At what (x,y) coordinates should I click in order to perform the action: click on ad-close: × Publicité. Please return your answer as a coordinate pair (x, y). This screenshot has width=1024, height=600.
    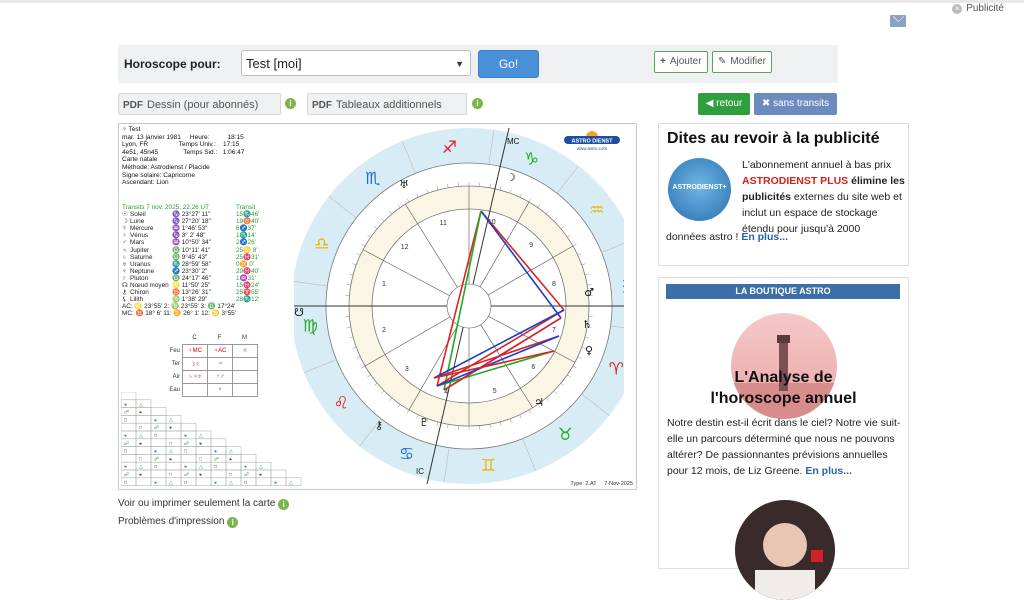
    Looking at the image, I should click on (978, 8).